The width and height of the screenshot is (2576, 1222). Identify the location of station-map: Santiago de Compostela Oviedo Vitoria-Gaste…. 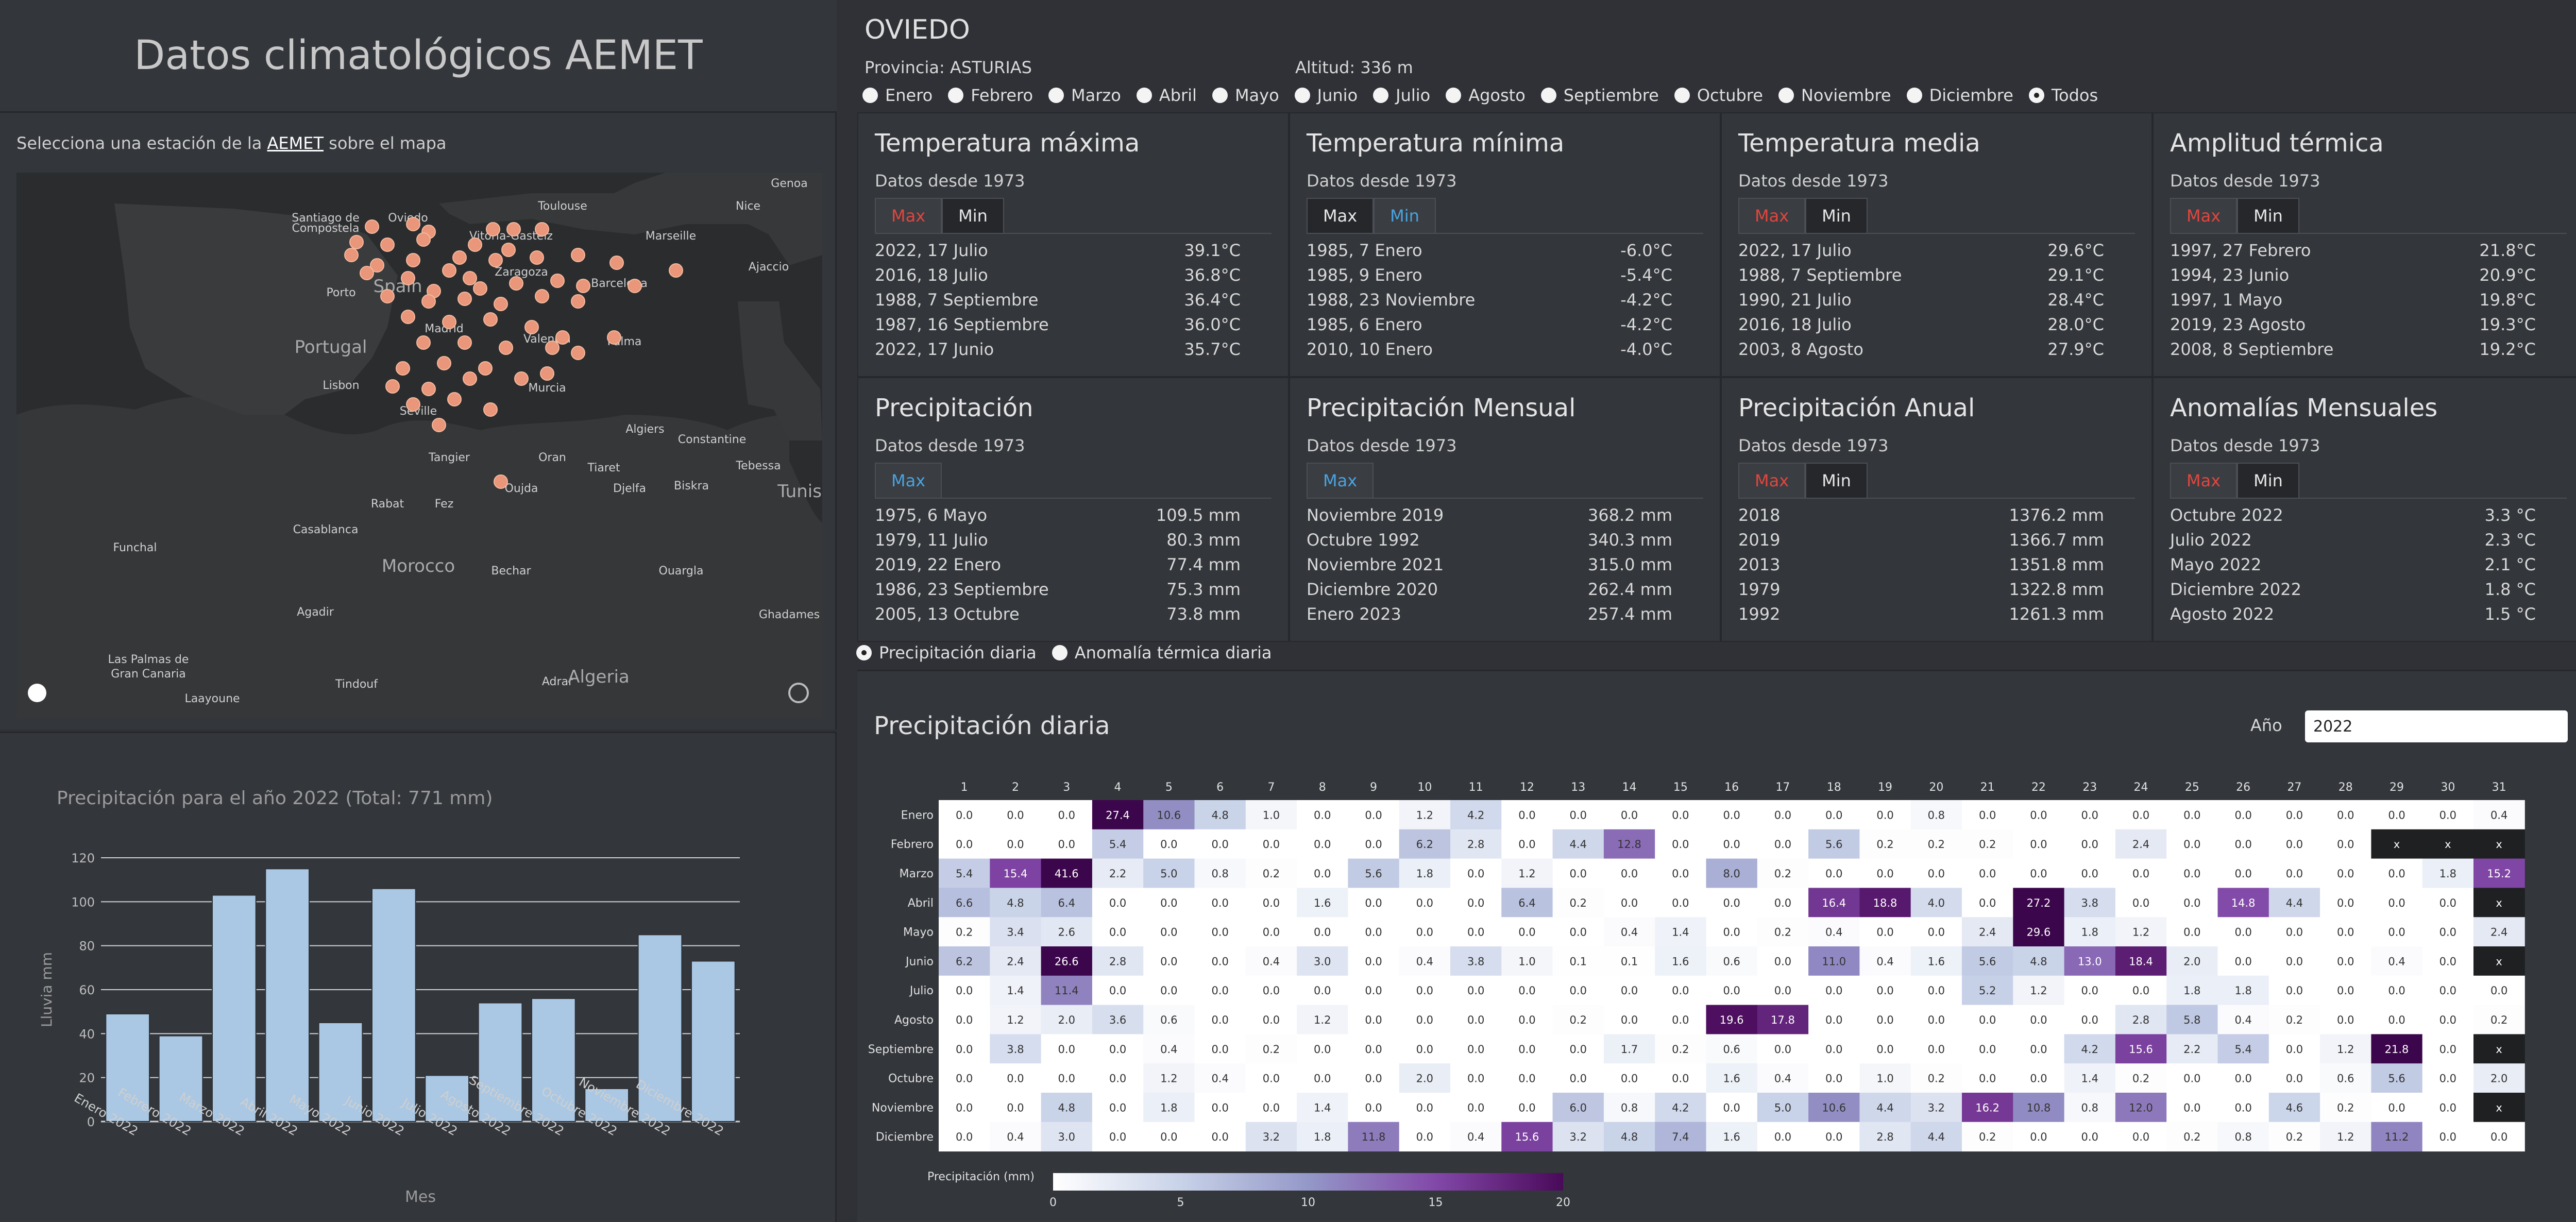
(419, 445).